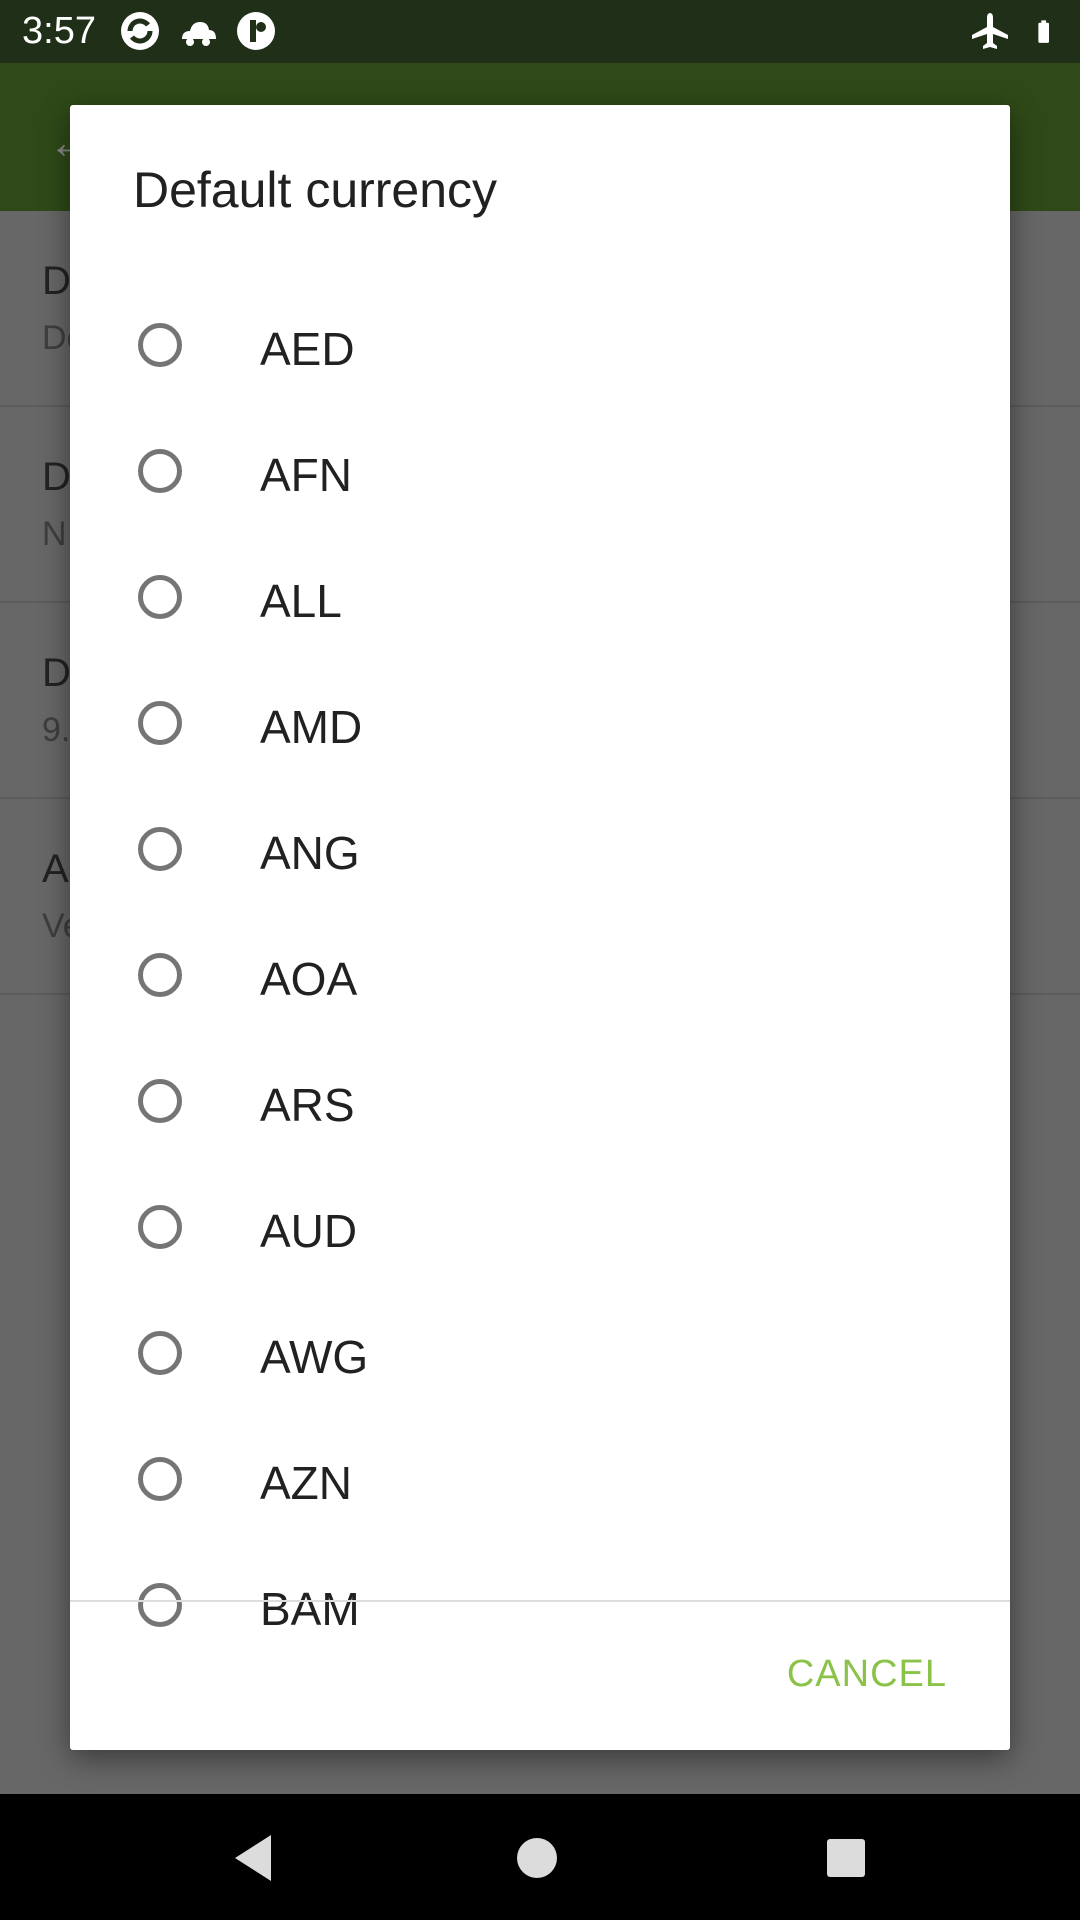  What do you see at coordinates (56, 730) in the screenshot?
I see `settings-row-subtitle: 9.` at bounding box center [56, 730].